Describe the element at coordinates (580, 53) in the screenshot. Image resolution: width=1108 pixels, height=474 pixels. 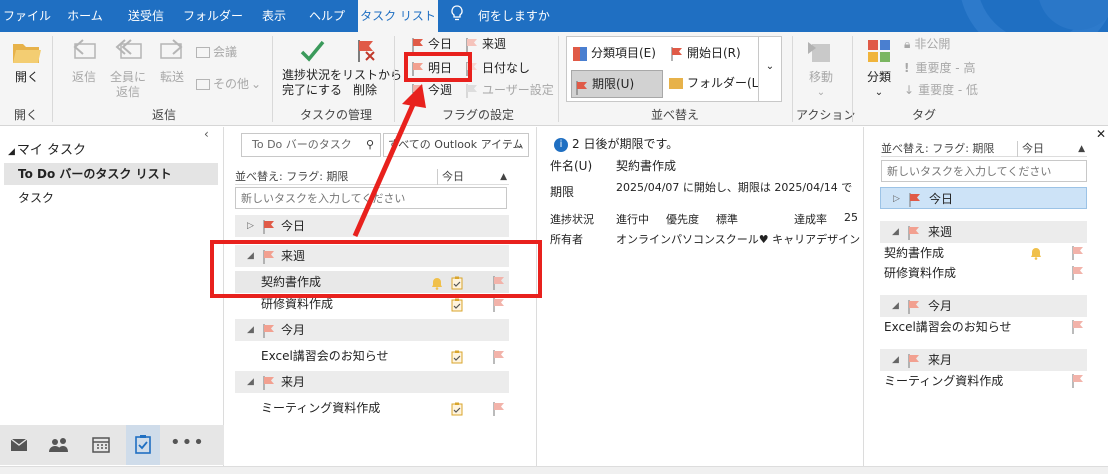
I see `categories-icon` at that location.